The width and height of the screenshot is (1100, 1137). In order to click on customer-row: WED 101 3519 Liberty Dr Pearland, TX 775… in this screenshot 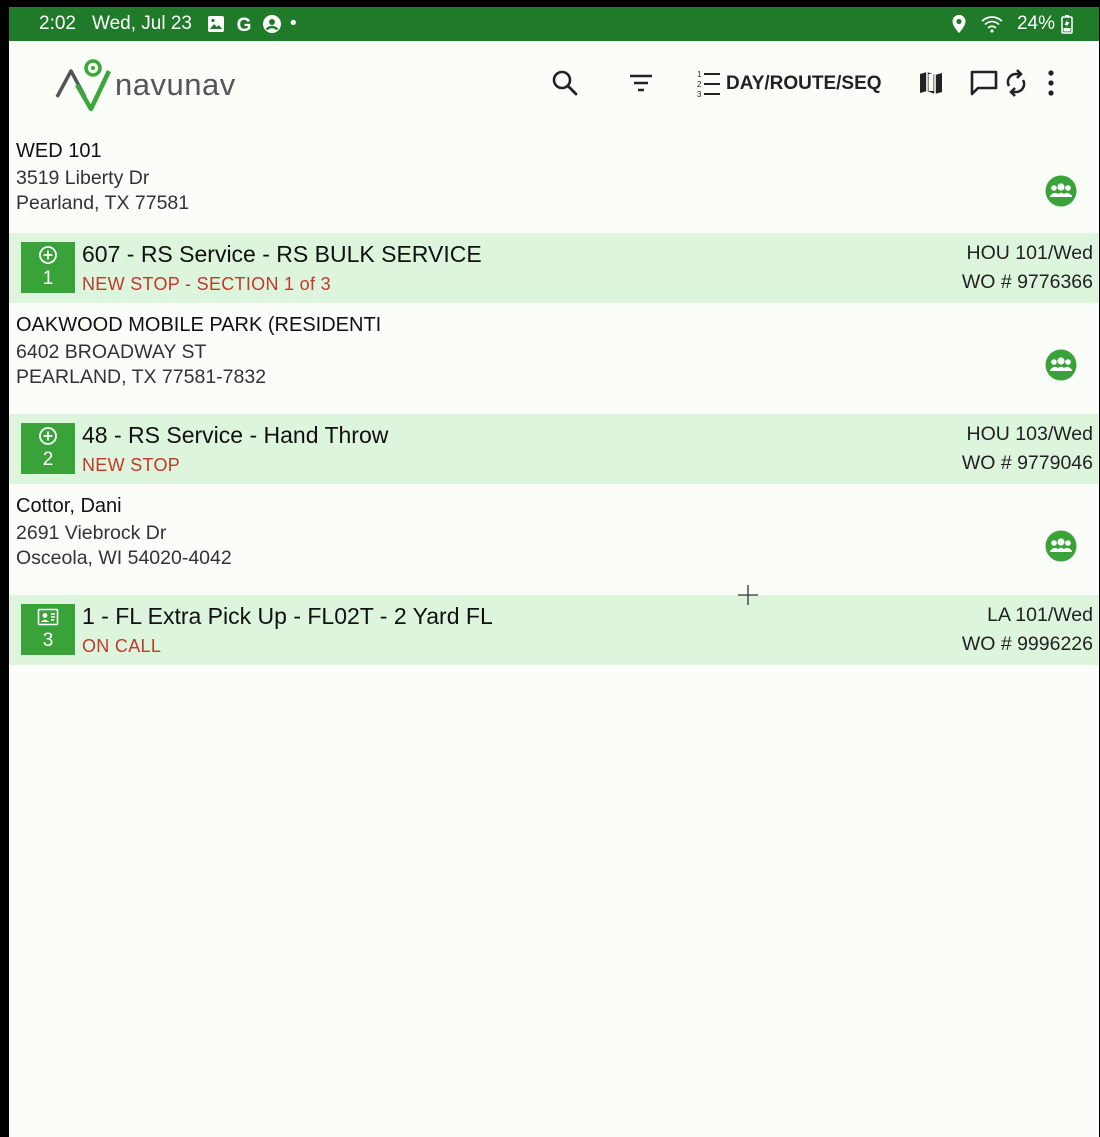, I will do `click(554, 181)`.